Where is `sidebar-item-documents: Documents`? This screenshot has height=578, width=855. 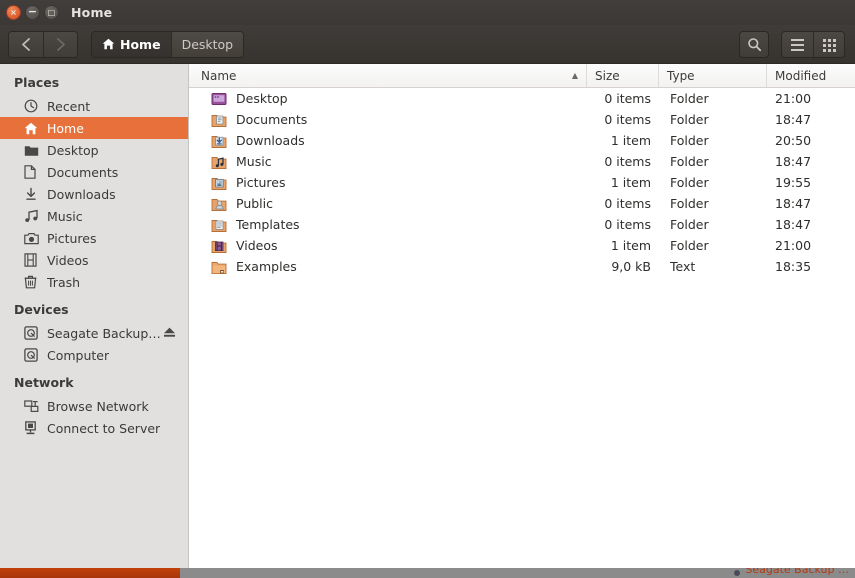
sidebar-item-documents: Documents is located at coordinates (94, 172).